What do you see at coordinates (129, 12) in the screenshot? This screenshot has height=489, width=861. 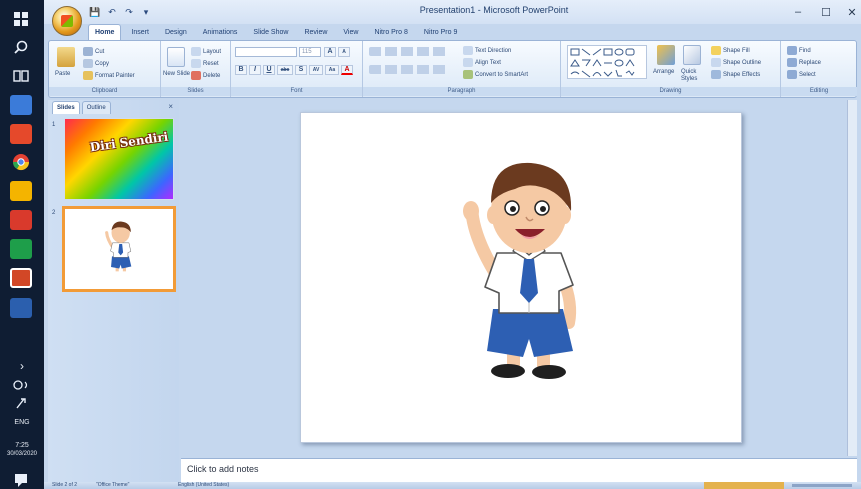 I see `redo-icon: ↷` at bounding box center [129, 12].